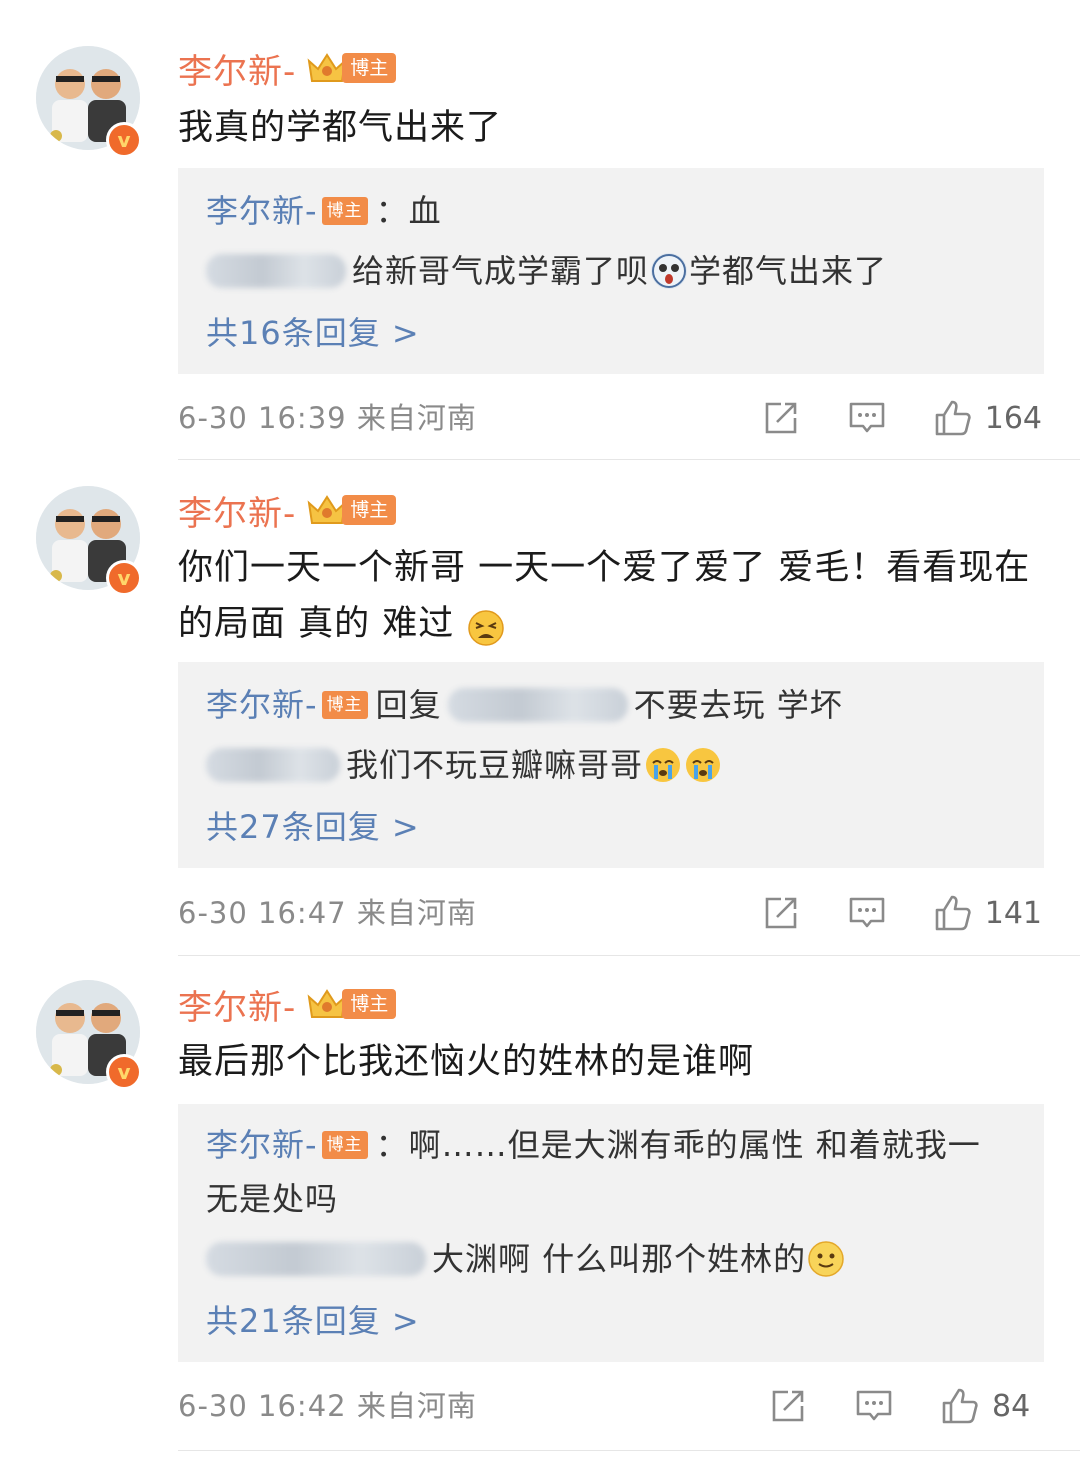 The height and width of the screenshot is (1464, 1080). What do you see at coordinates (678, 1145) in the screenshot?
I see `reply-text: ：啊……但是大渊有乖的属性 和着就我一` at bounding box center [678, 1145].